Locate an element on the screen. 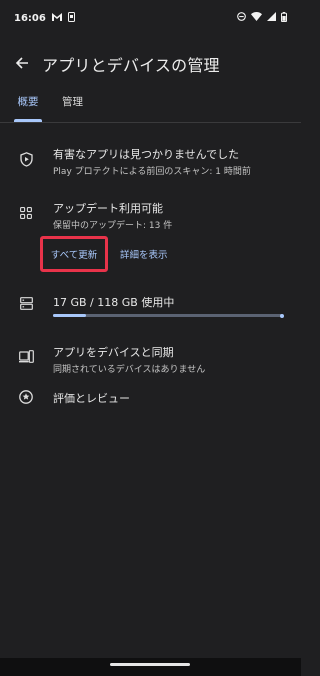 The image size is (320, 676). battery-icon is located at coordinates (284, 18).